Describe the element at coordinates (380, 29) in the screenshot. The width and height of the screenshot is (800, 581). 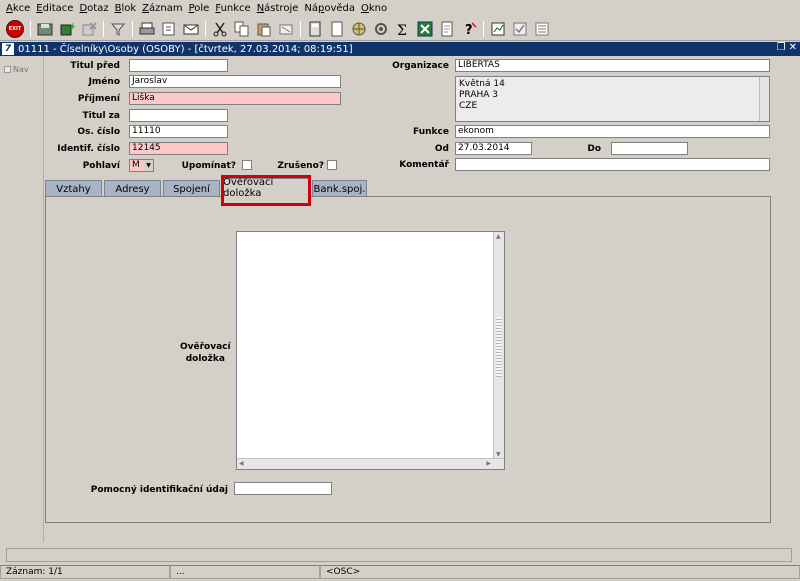
I see `tools-icon` at that location.